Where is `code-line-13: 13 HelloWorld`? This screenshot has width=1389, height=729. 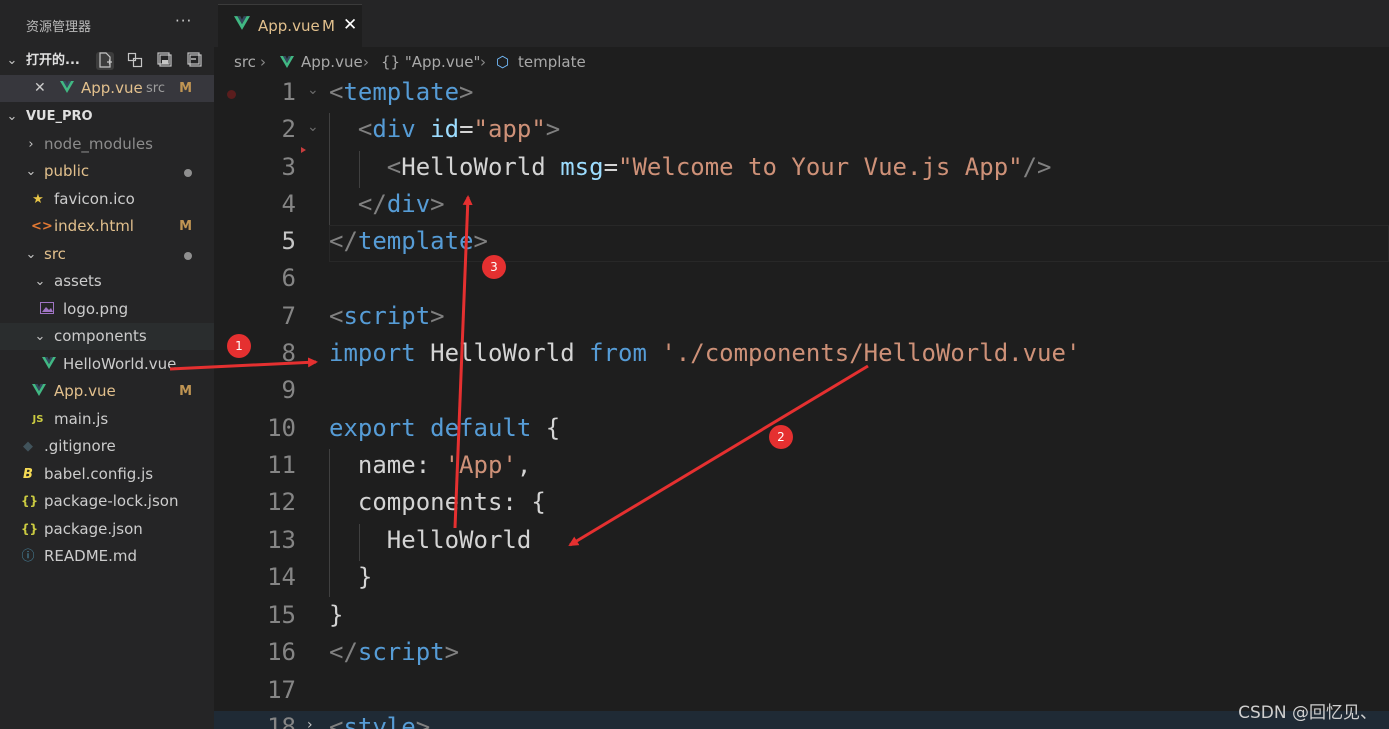
code-line-13: 13 HelloWorld is located at coordinates (801, 542).